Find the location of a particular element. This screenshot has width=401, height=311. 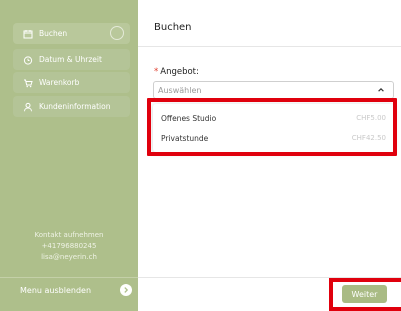

required-mark: * is located at coordinates (156, 72).